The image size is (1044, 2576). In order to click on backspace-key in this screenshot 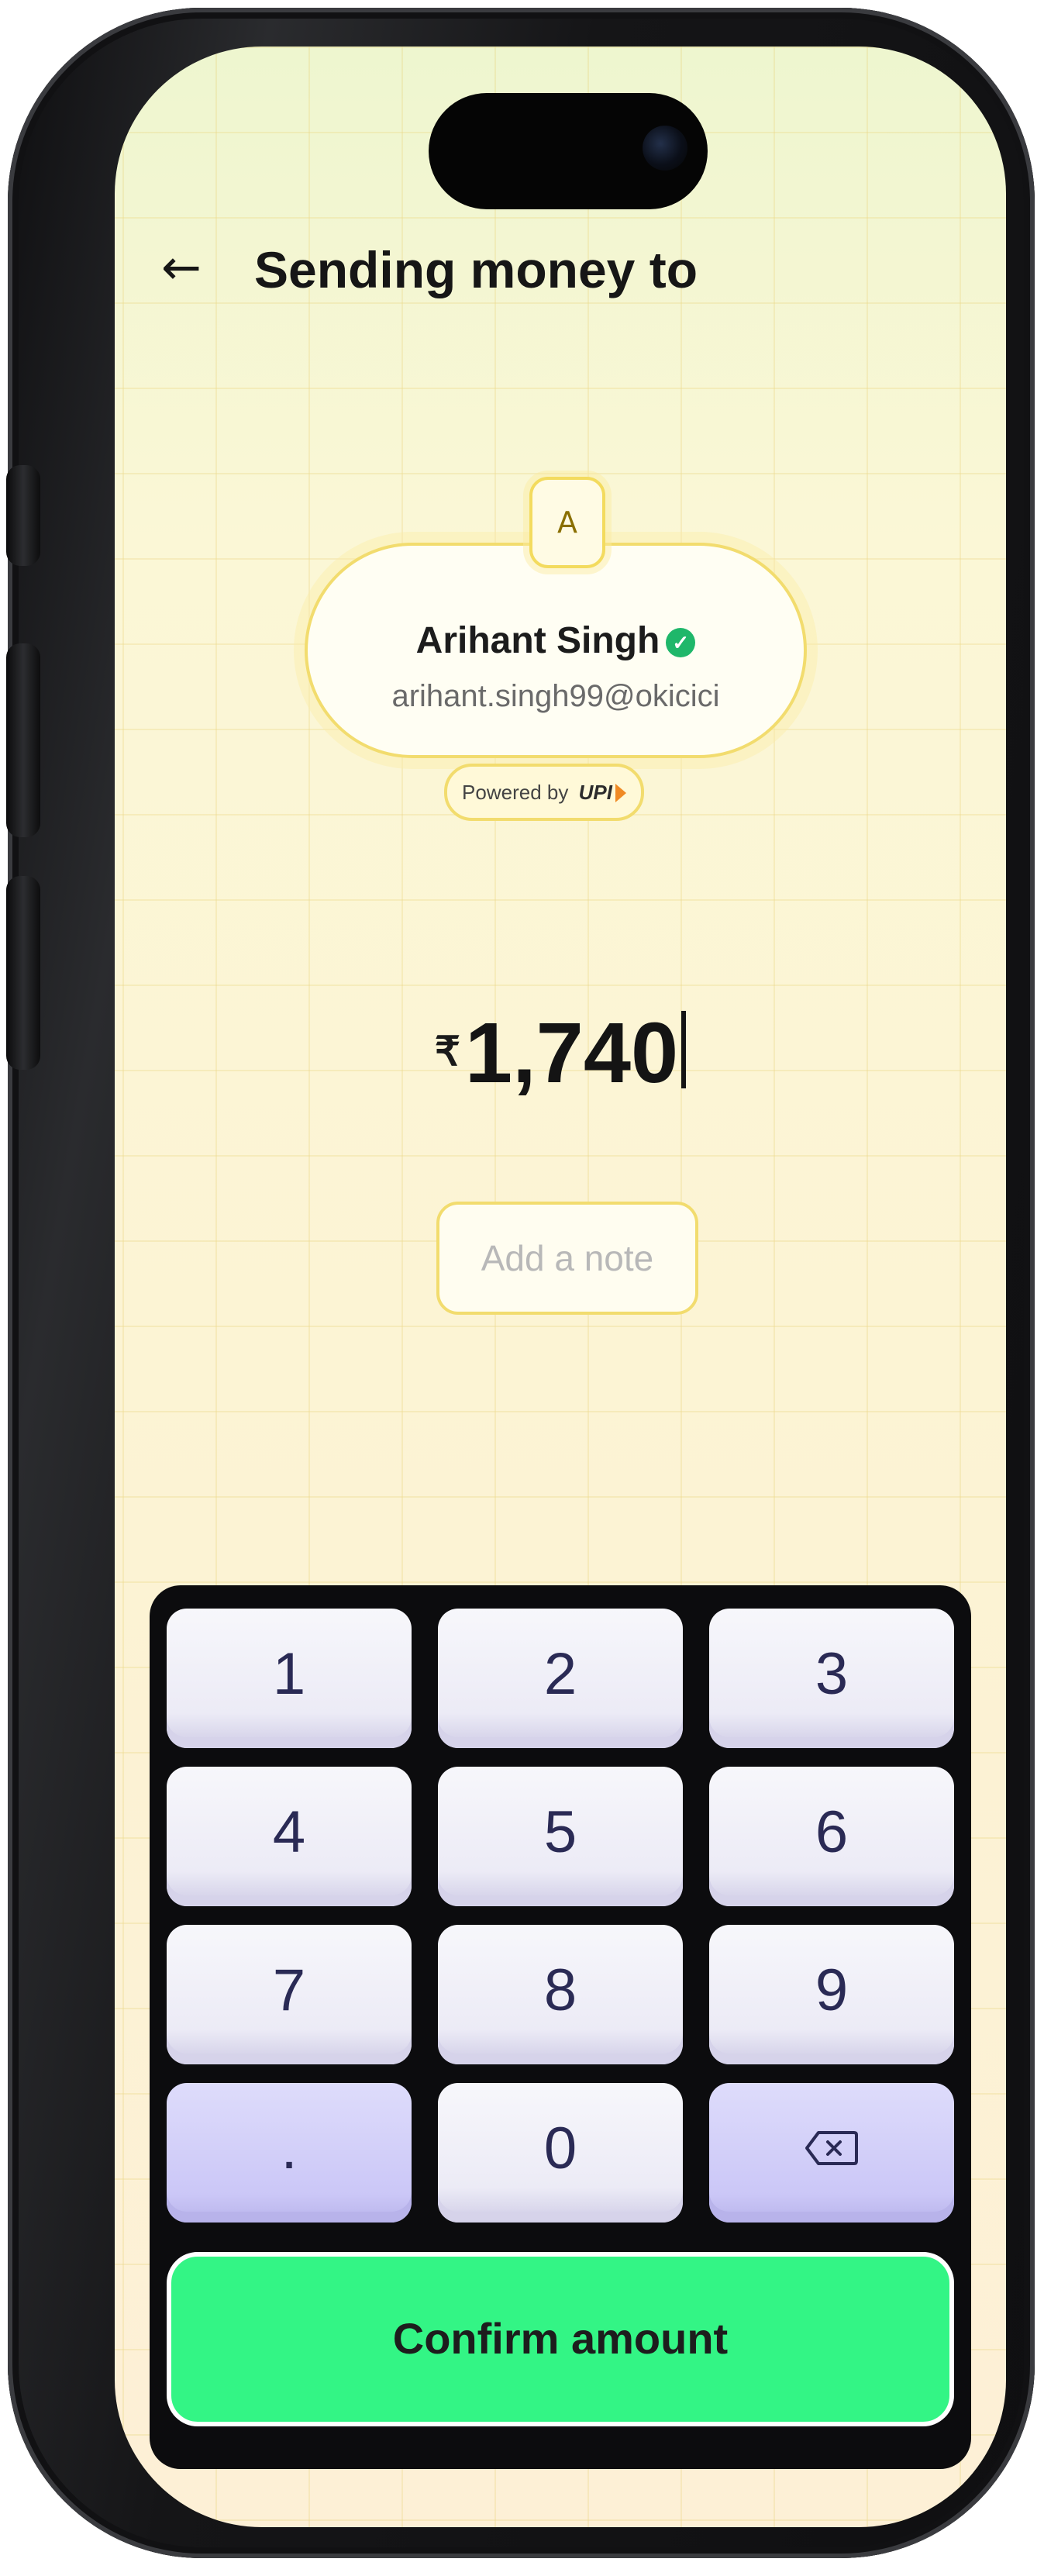, I will do `click(831, 2153)`.